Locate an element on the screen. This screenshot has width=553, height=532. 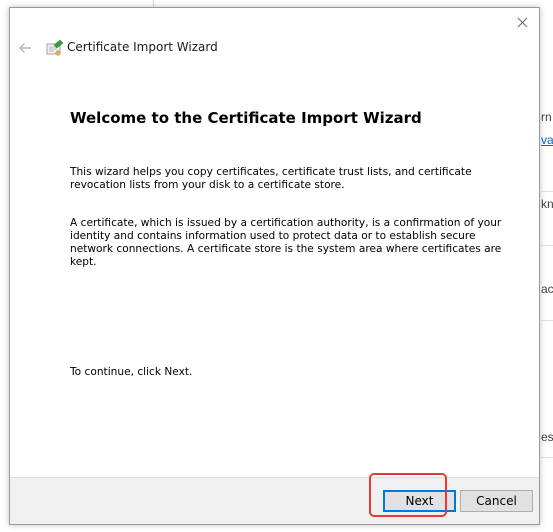
dialog-footer: Next Cancel is located at coordinates (274, 500).